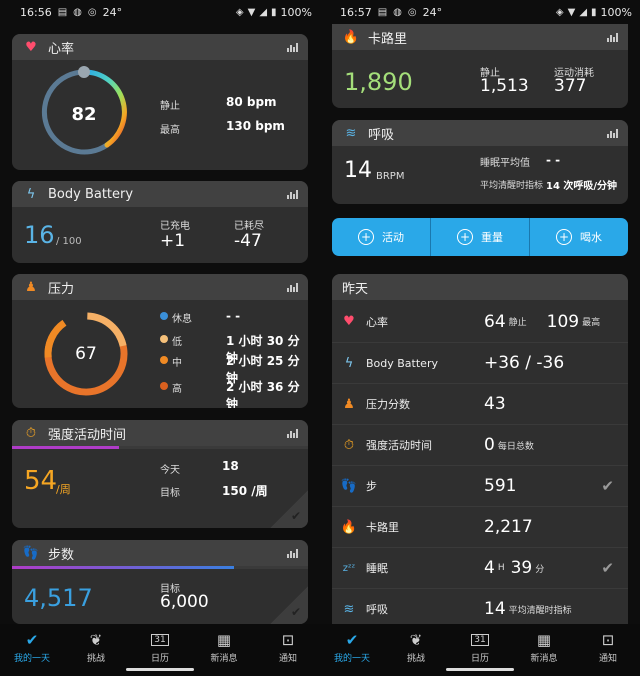 Image resolution: width=640 pixels, height=676 pixels. I want to click on steps-progress-track, so click(160, 567).